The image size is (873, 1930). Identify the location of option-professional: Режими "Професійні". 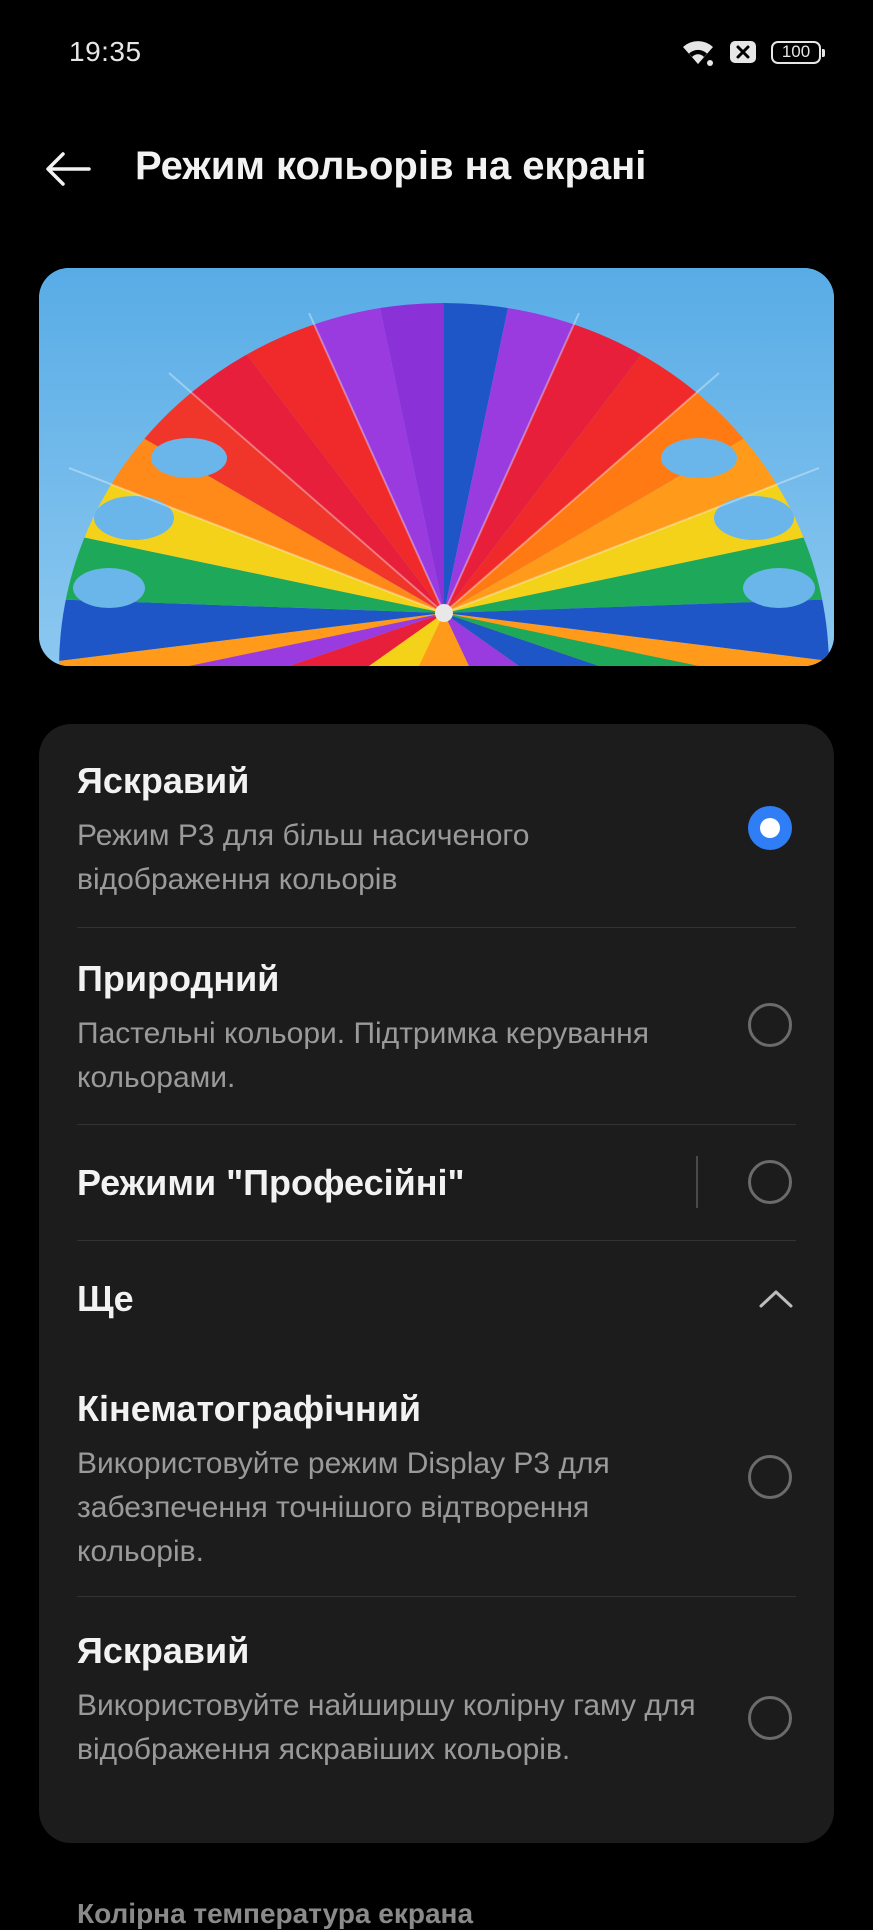
(436, 1183).